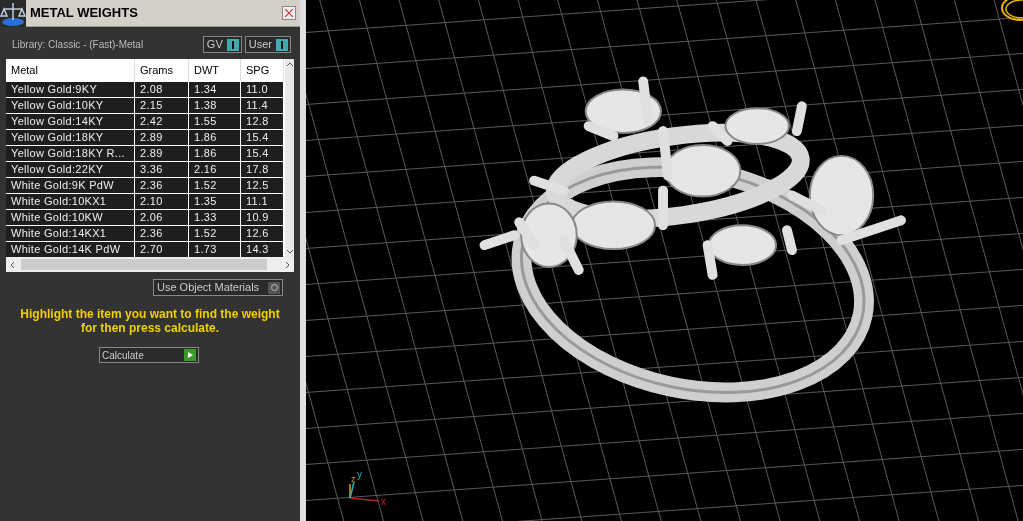 This screenshot has height=521, width=1023. What do you see at coordinates (12, 264) in the screenshot?
I see `scroll-left-icon` at bounding box center [12, 264].